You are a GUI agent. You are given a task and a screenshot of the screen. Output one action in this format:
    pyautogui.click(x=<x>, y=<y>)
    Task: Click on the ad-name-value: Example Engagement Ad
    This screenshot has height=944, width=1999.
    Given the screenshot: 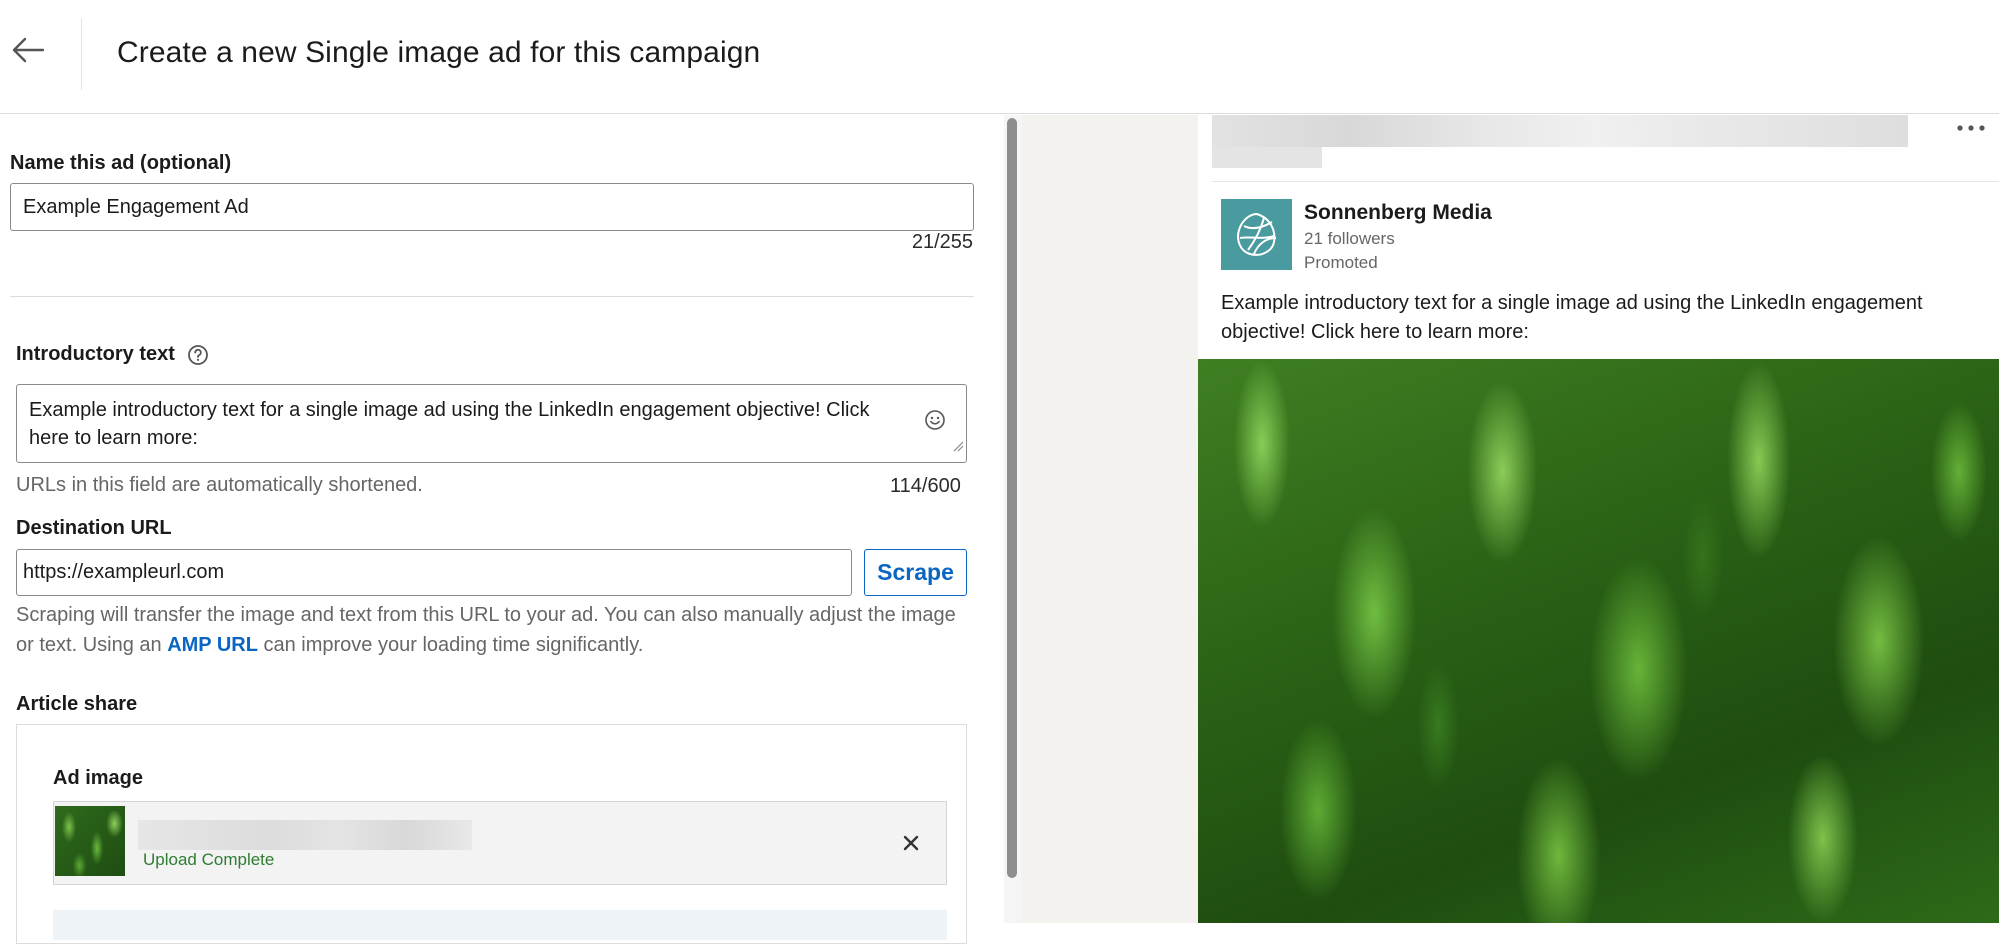 What is the action you would take?
    pyautogui.click(x=136, y=206)
    